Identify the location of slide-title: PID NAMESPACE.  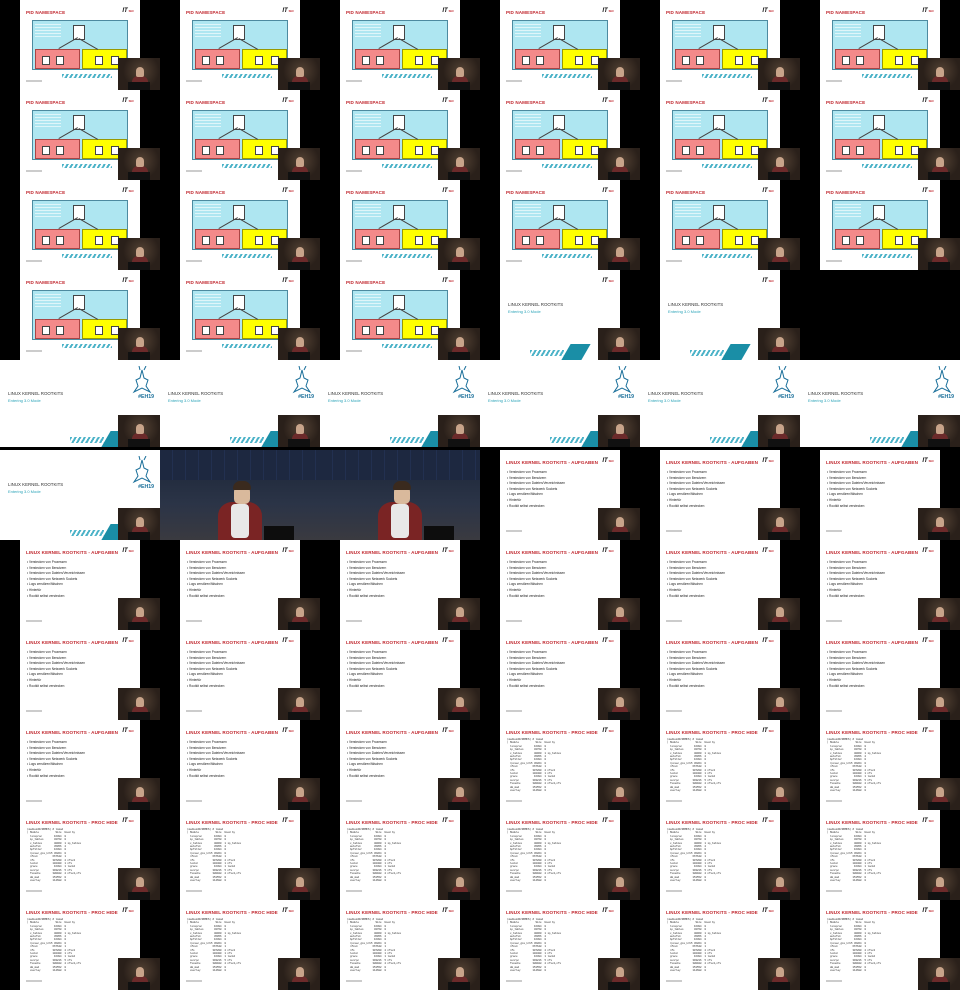
(46, 12).